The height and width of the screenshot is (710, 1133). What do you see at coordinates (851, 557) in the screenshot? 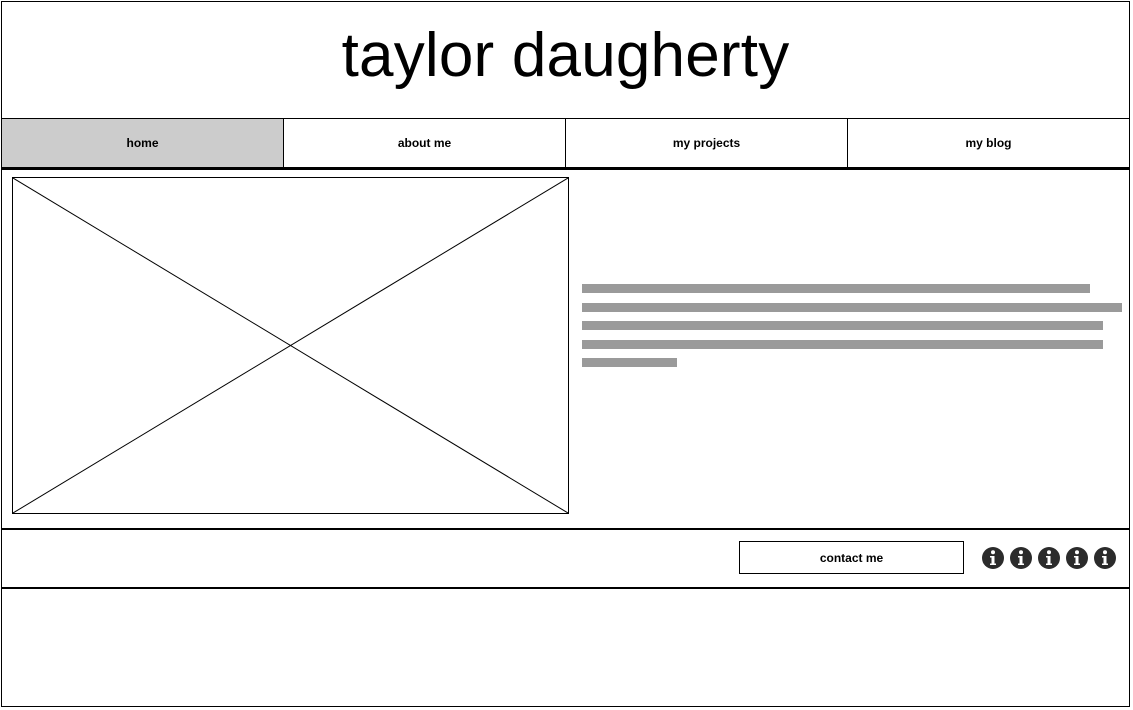
I see `contact-me-button: contact me` at bounding box center [851, 557].